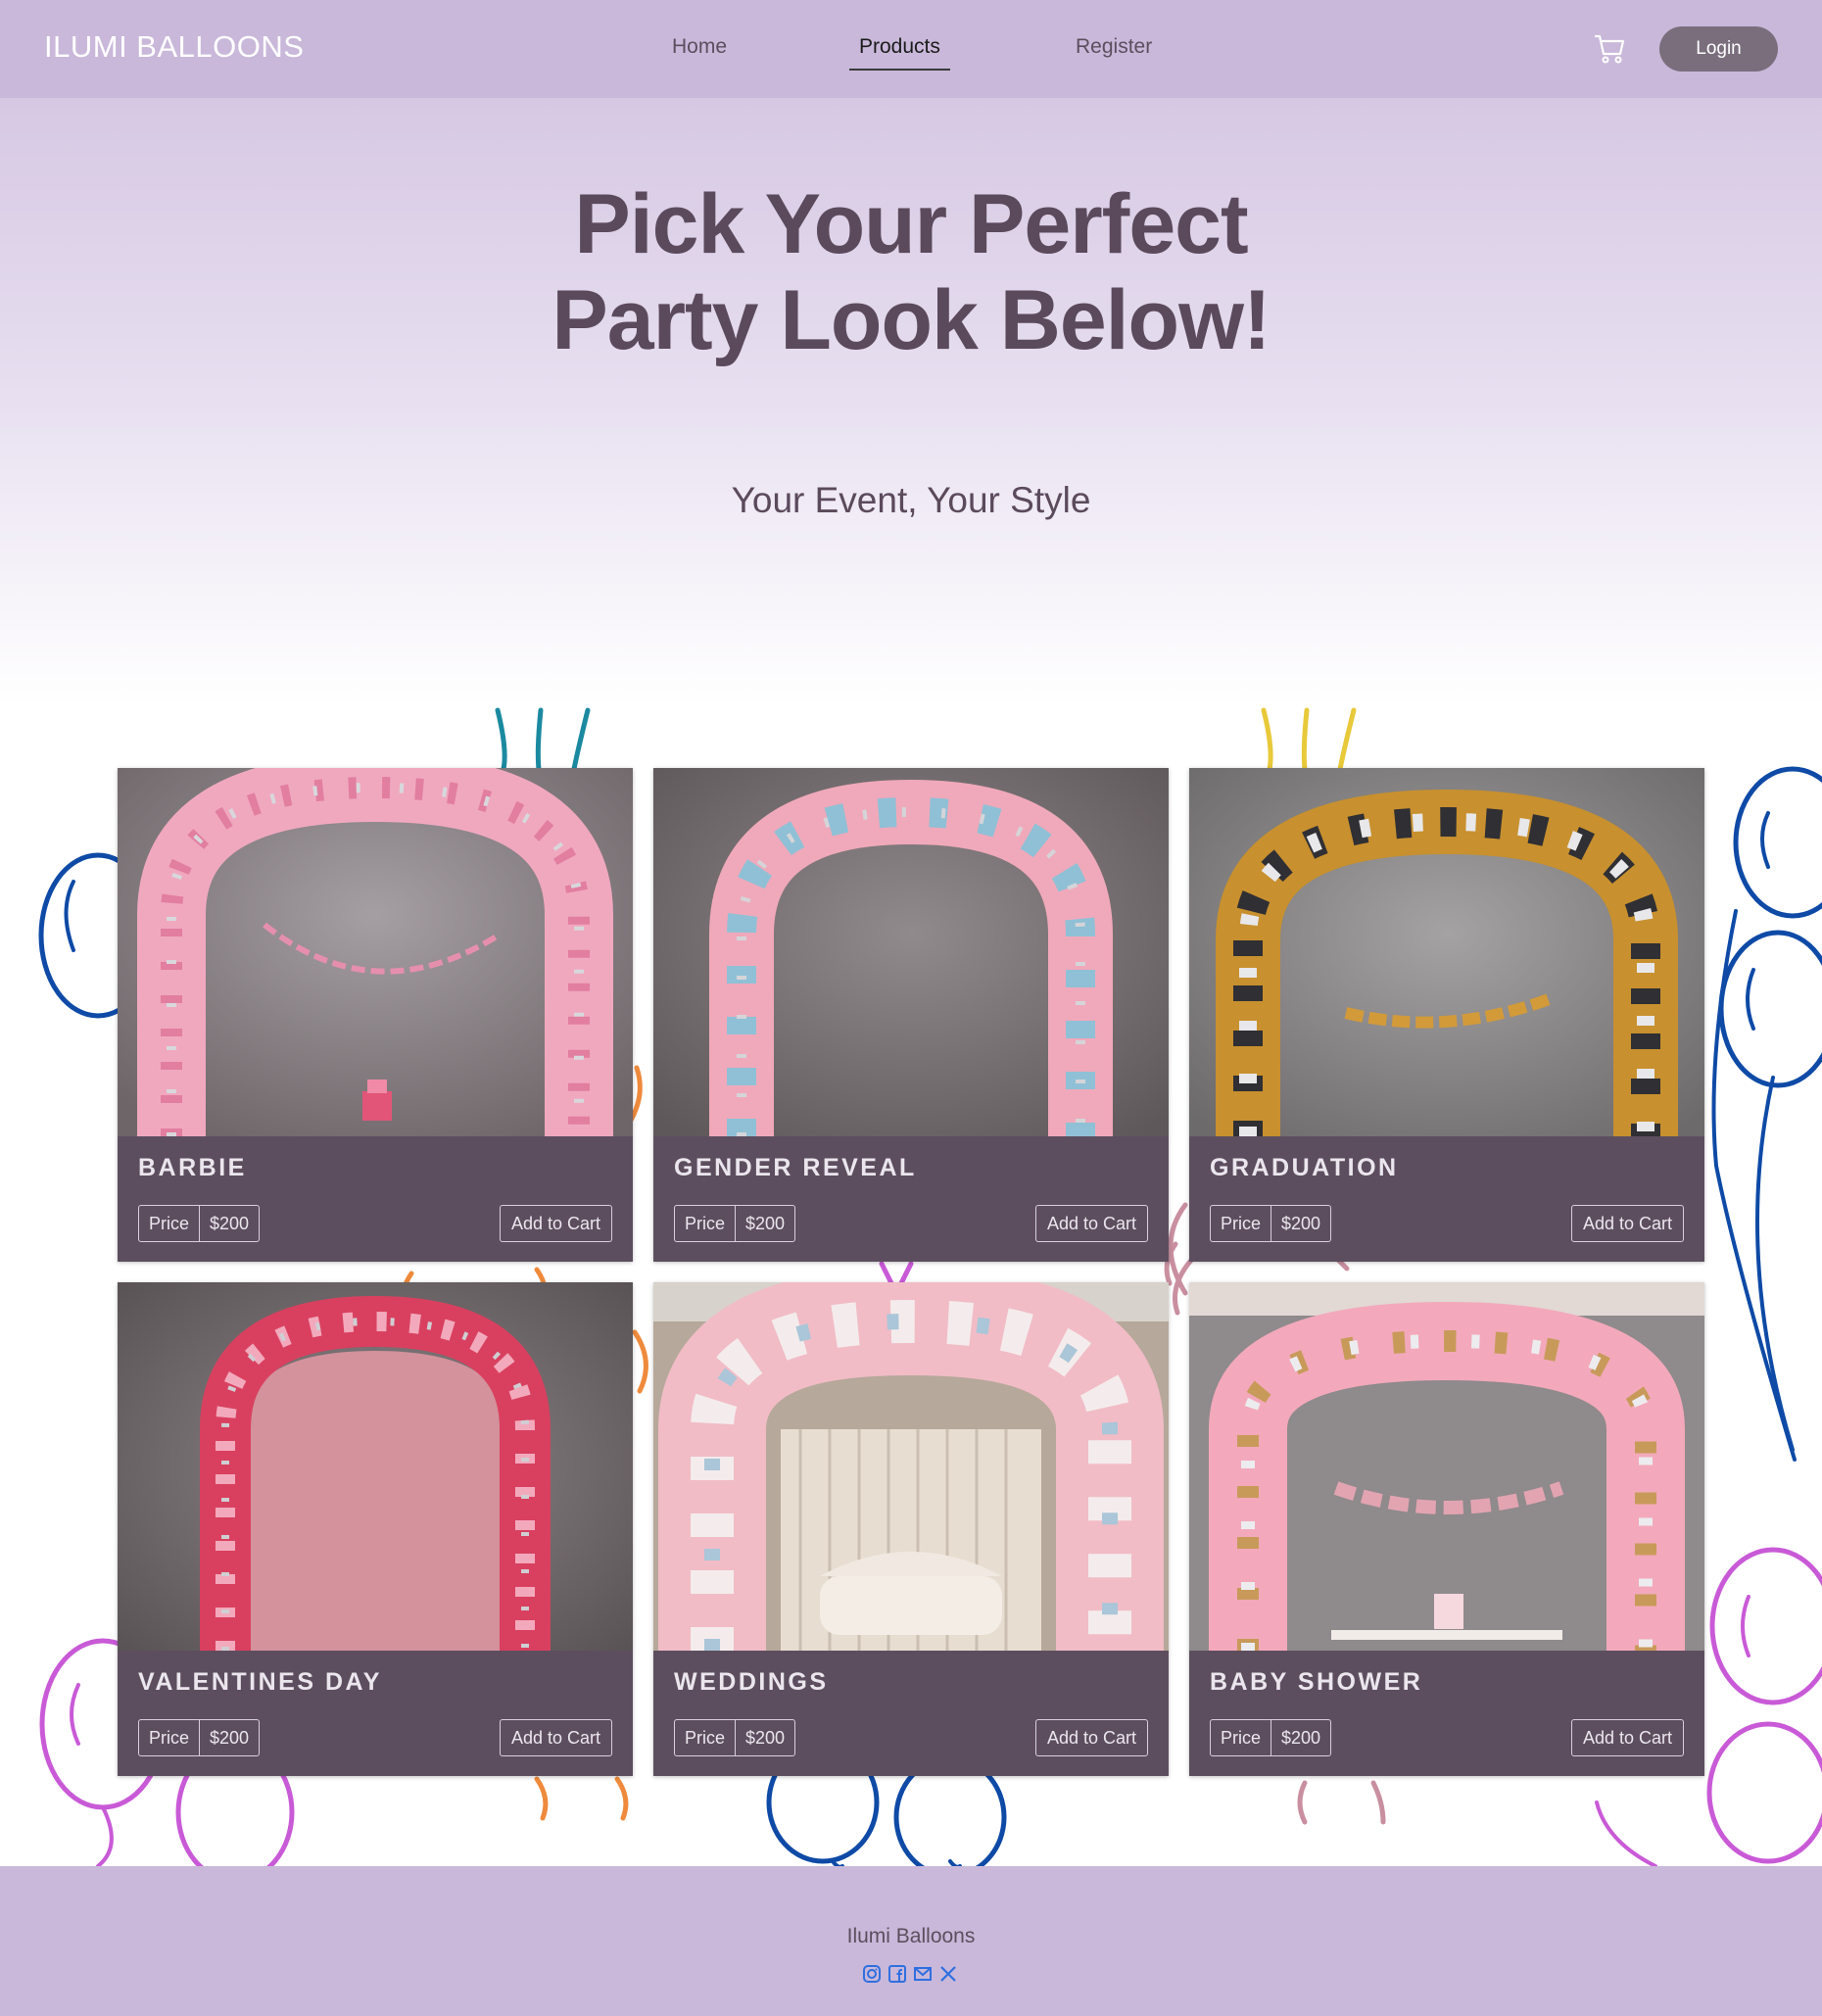 The height and width of the screenshot is (2016, 1822). I want to click on x-icon, so click(948, 1974).